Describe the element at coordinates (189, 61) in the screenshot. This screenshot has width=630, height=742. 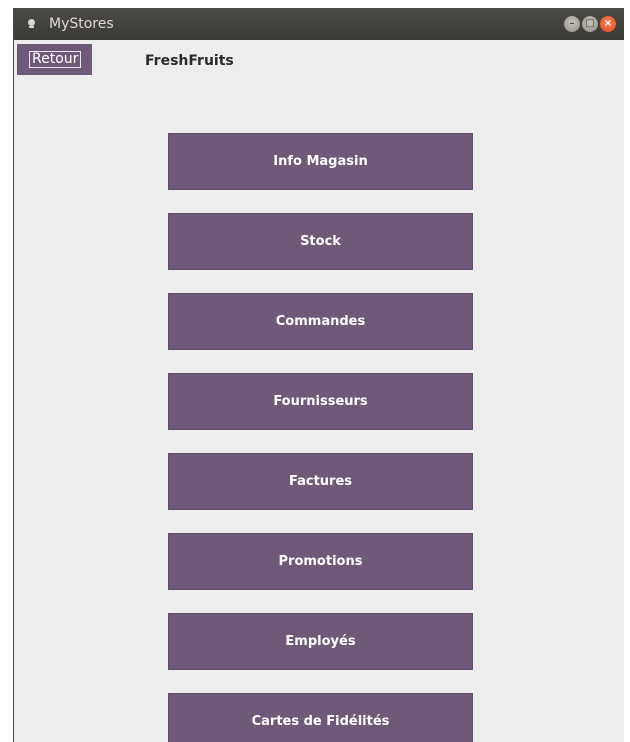
I see `store-name: FreshFruits` at that location.